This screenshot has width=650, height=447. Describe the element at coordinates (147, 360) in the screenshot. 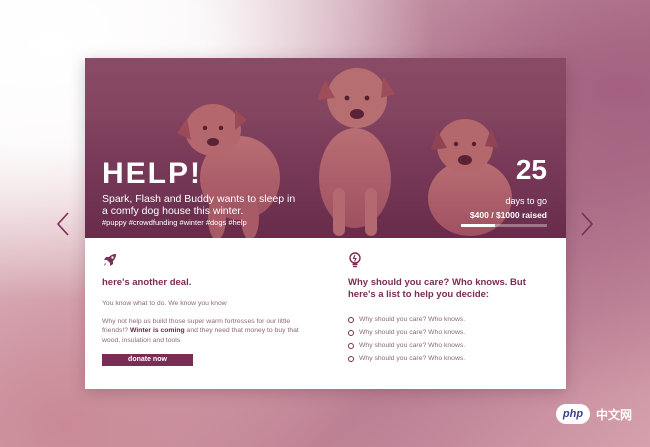

I see `donate-button: donate now` at that location.